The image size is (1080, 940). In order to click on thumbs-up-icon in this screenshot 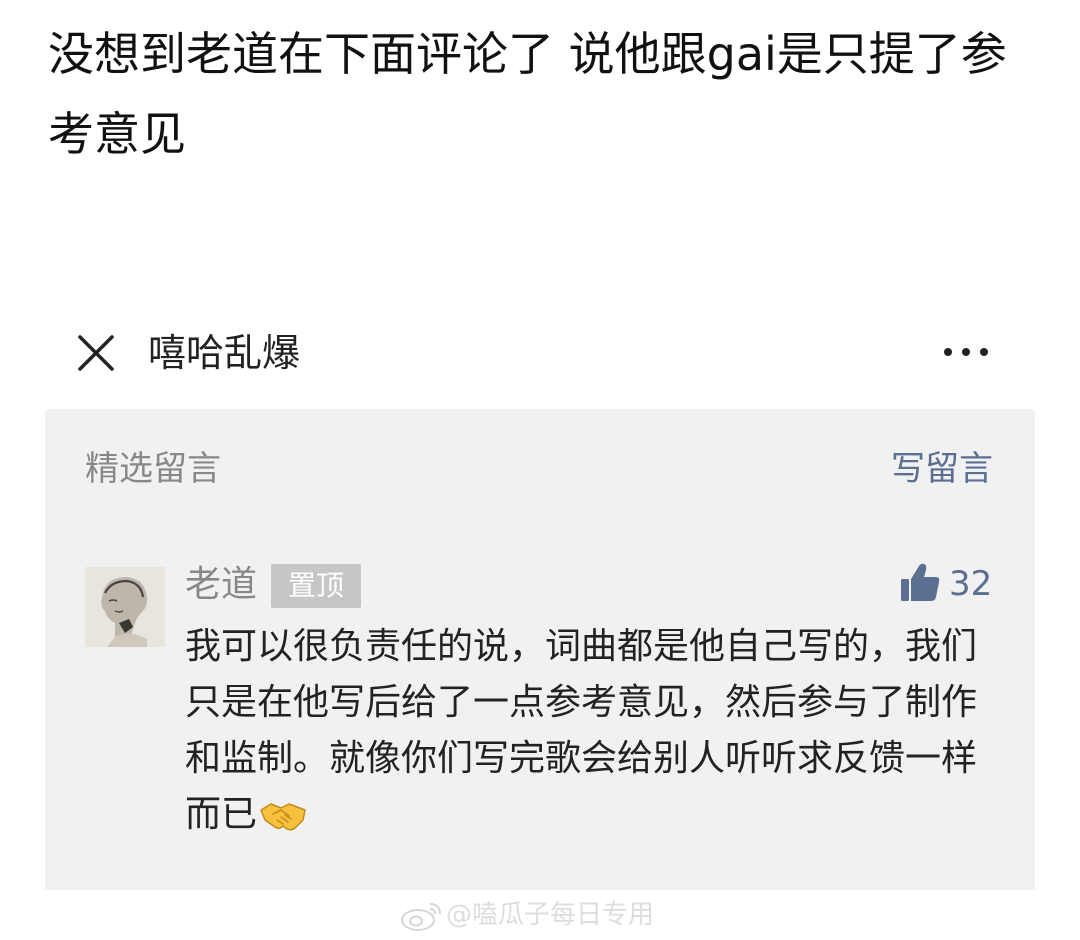, I will do `click(920, 582)`.